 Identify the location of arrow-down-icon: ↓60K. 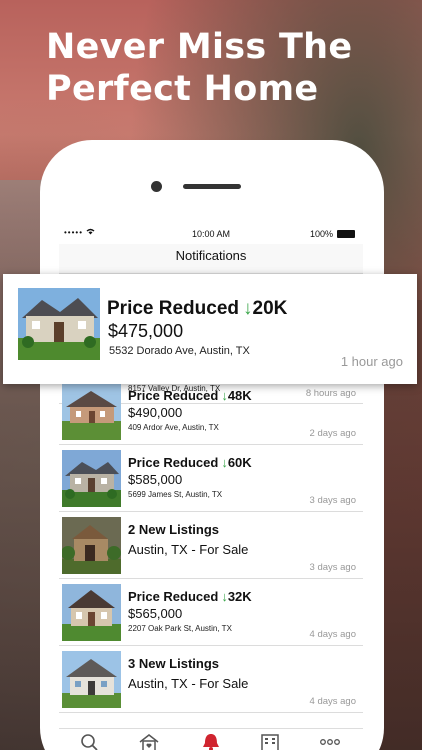
(236, 462).